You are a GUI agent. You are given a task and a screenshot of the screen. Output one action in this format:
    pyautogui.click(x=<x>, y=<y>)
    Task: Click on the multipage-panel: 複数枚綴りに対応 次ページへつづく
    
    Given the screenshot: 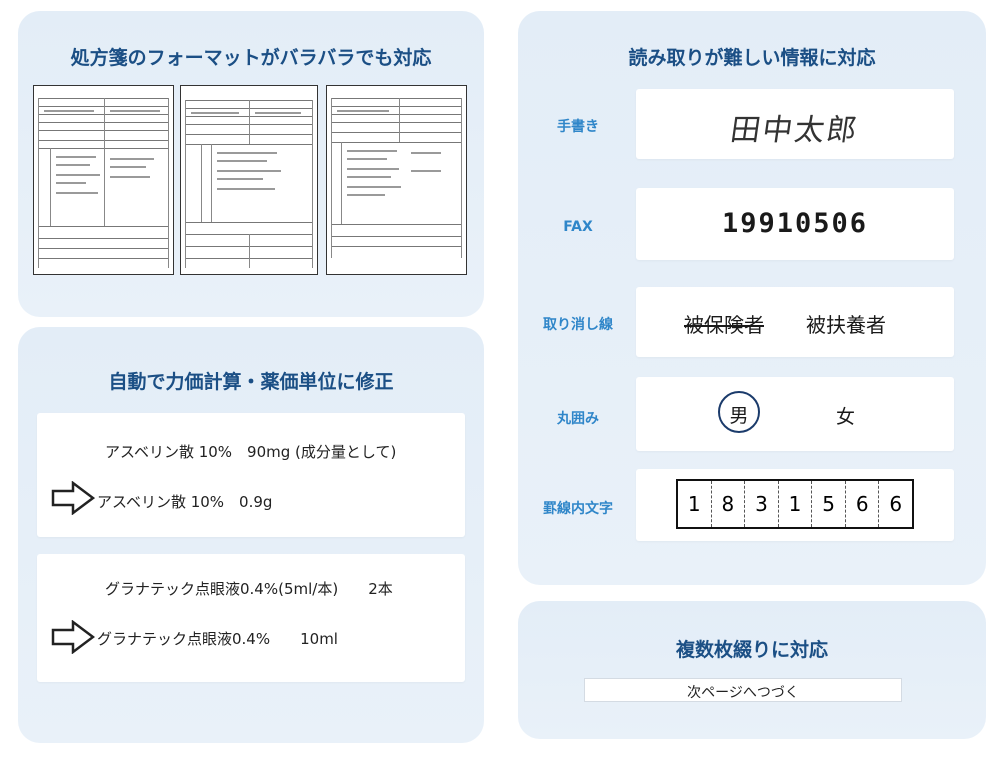 What is the action you would take?
    pyautogui.click(x=752, y=670)
    